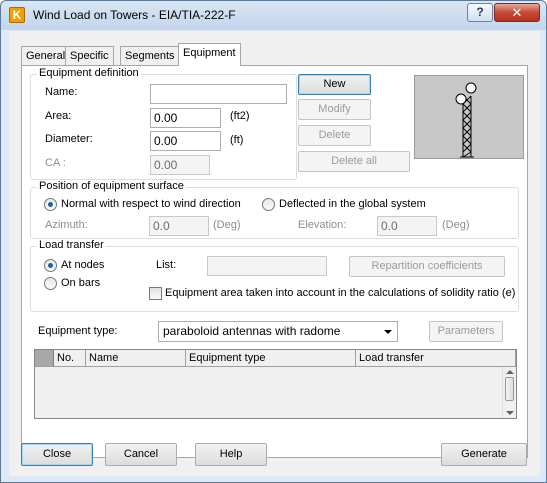  Describe the element at coordinates (388, 332) in the screenshot. I see `chevron-down-icon` at that location.